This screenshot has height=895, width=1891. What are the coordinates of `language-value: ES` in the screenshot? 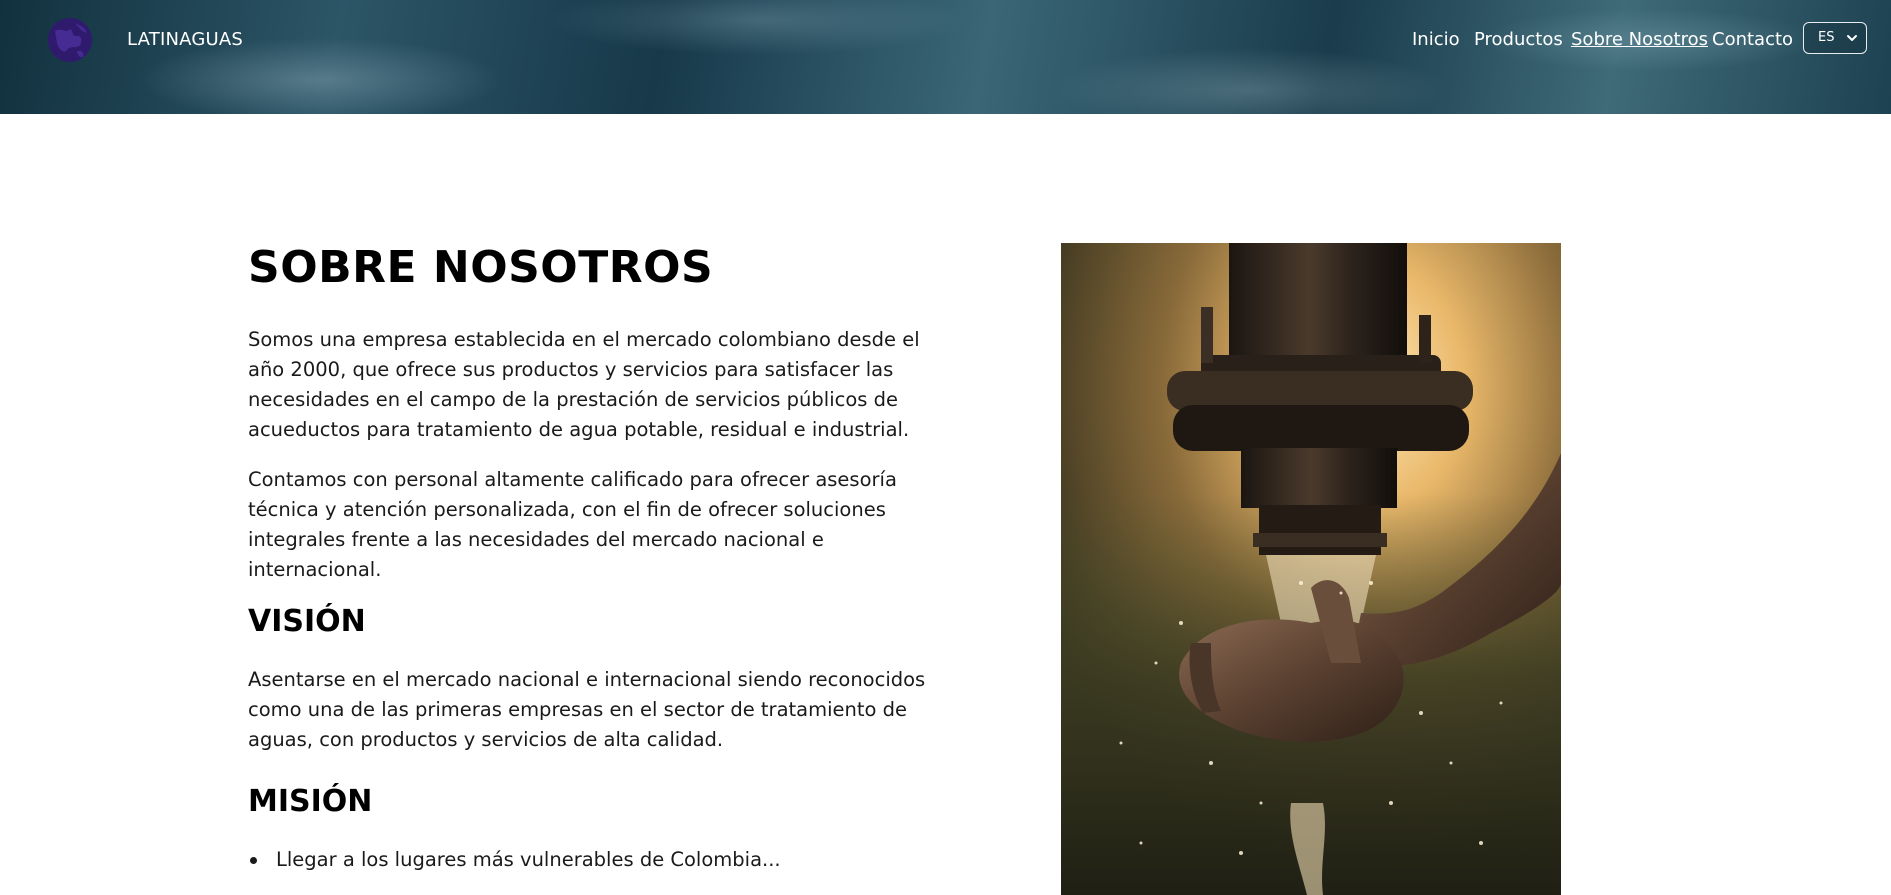 It's located at (1826, 37).